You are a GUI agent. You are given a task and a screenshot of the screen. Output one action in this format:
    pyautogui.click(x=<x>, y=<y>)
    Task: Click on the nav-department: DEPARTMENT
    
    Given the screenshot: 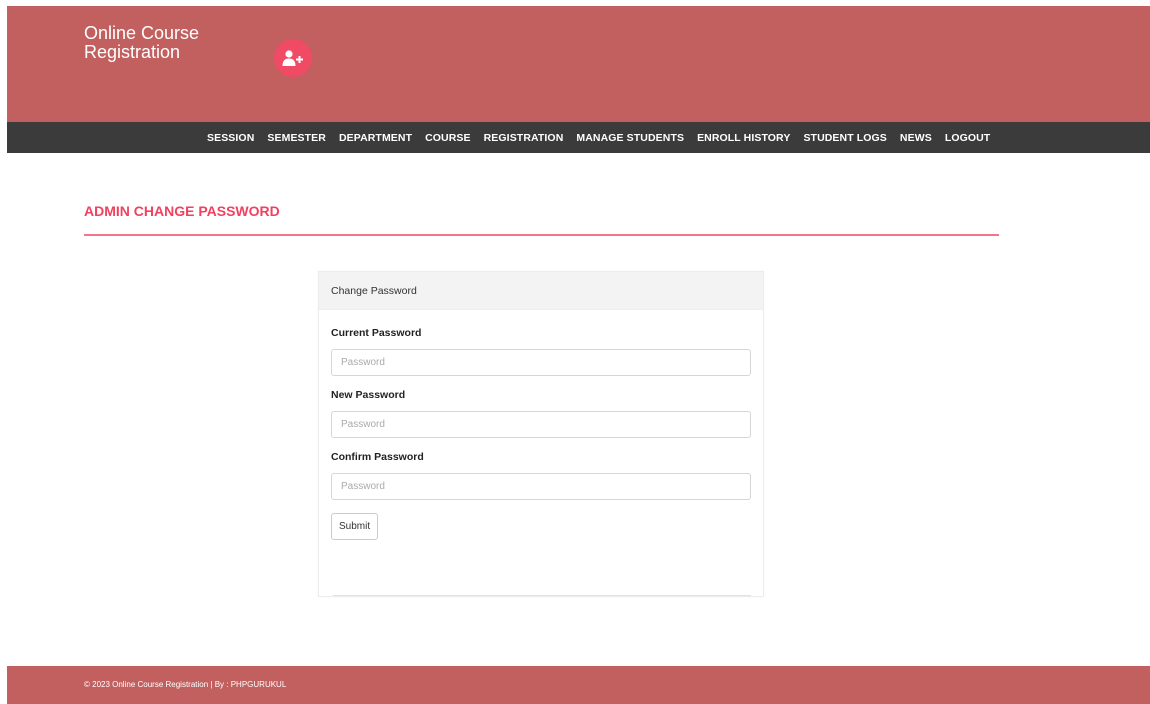 What is the action you would take?
    pyautogui.click(x=375, y=138)
    